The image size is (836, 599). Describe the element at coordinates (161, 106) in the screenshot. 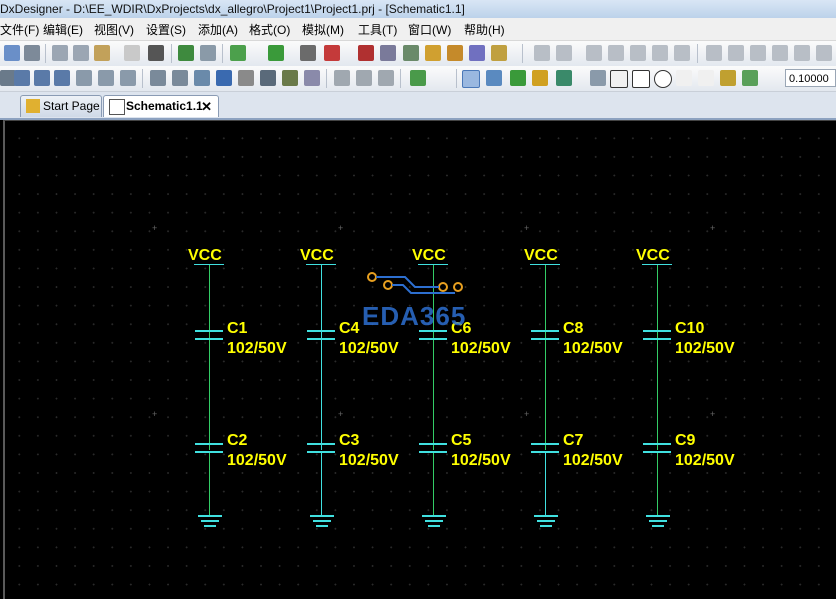

I see `tab-schematic: Schematic1.1 ✕` at that location.